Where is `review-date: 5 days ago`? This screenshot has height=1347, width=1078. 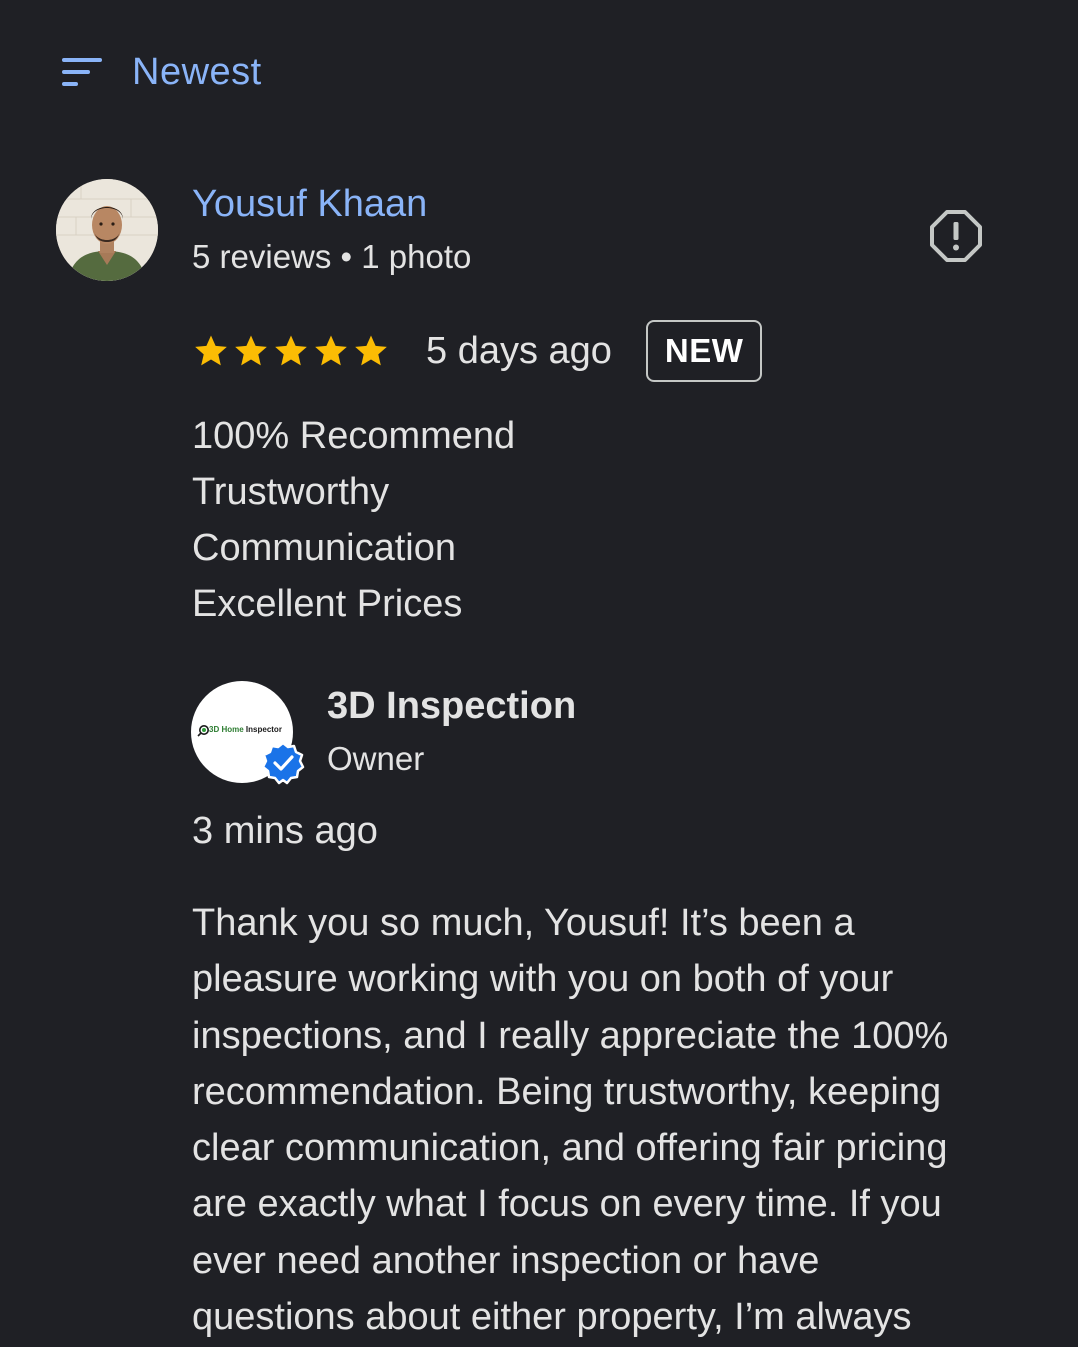 review-date: 5 days ago is located at coordinates (519, 350).